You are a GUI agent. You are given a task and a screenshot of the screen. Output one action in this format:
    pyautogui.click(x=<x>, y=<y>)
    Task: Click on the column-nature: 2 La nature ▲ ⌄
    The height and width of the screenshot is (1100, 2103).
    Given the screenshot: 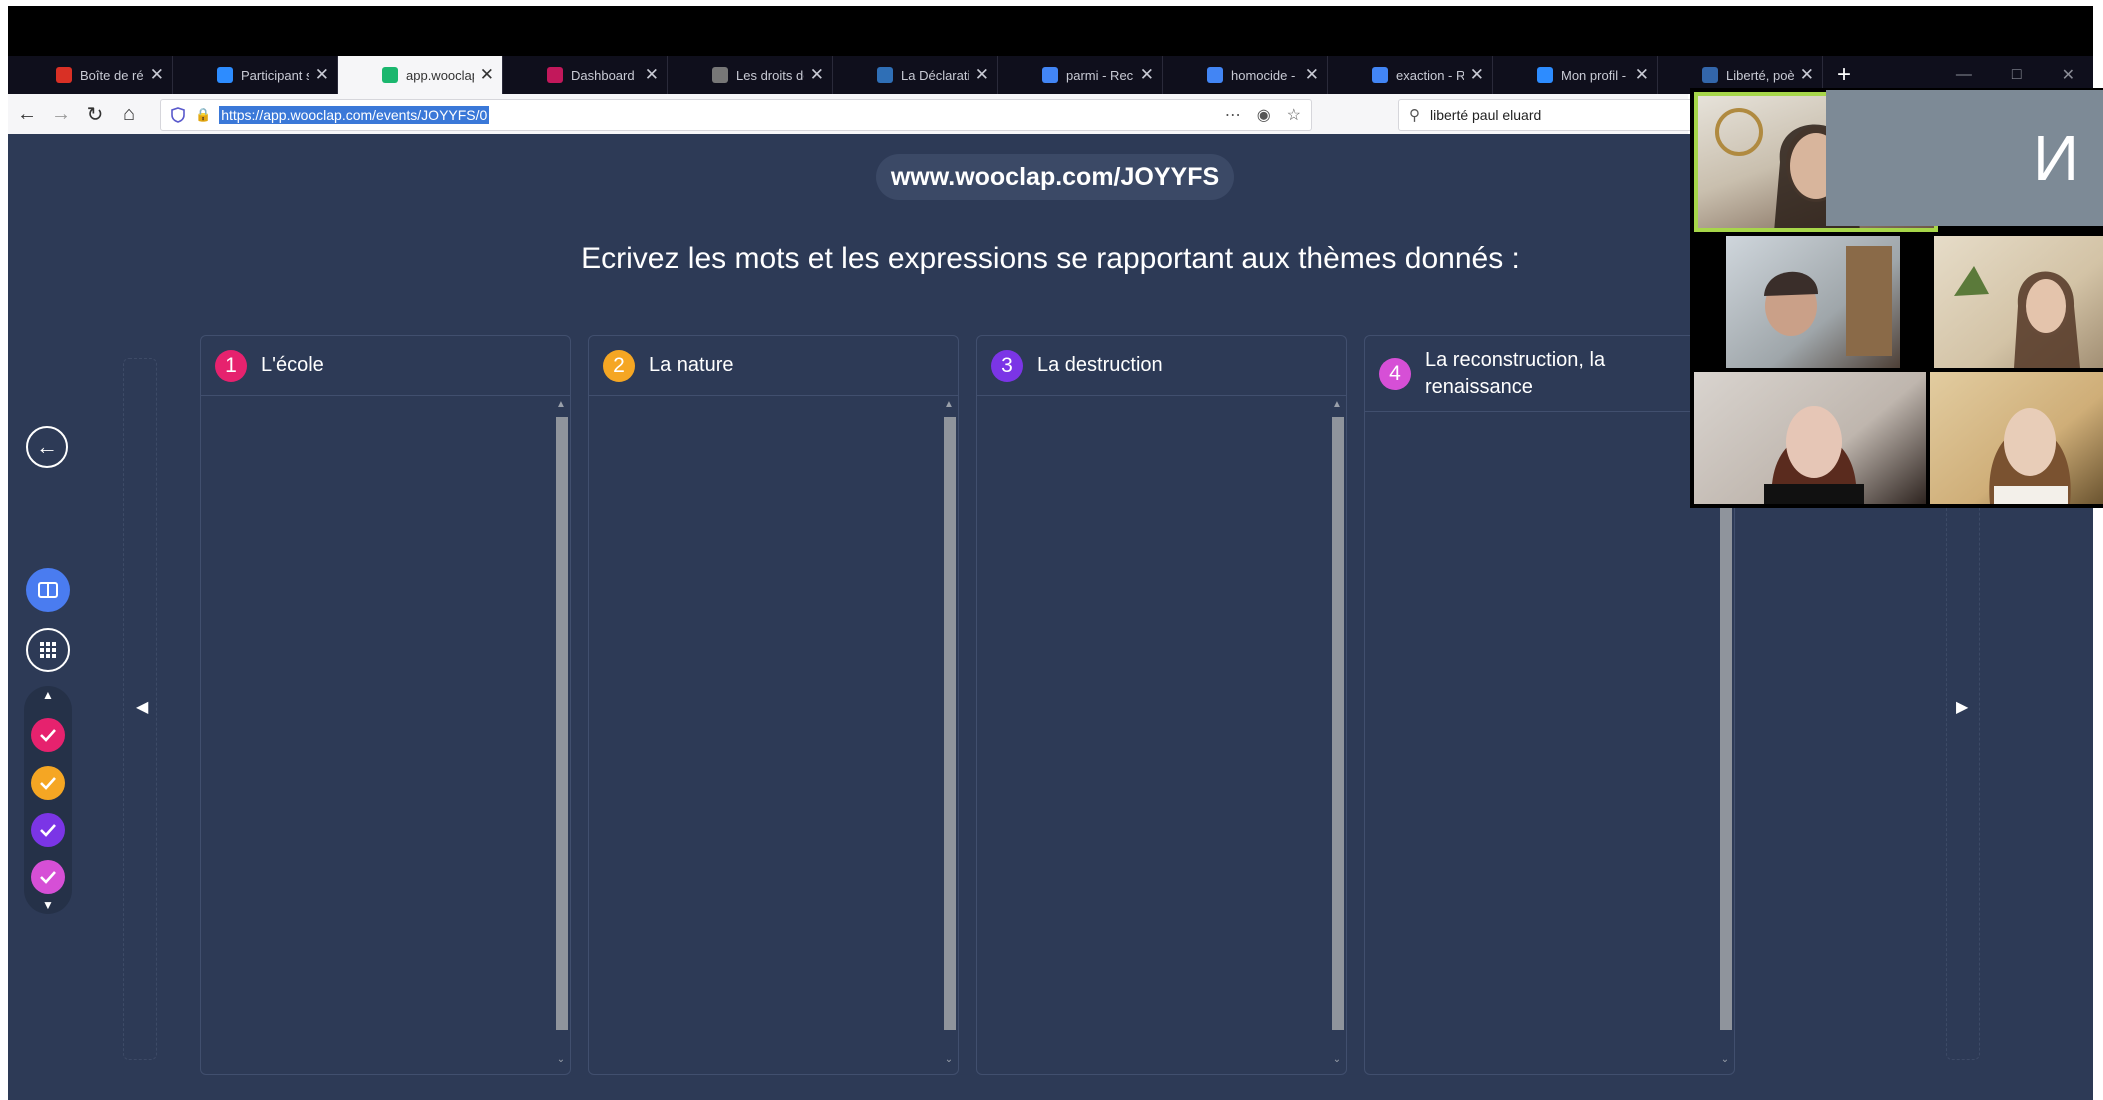 What is the action you would take?
    pyautogui.click(x=773, y=705)
    